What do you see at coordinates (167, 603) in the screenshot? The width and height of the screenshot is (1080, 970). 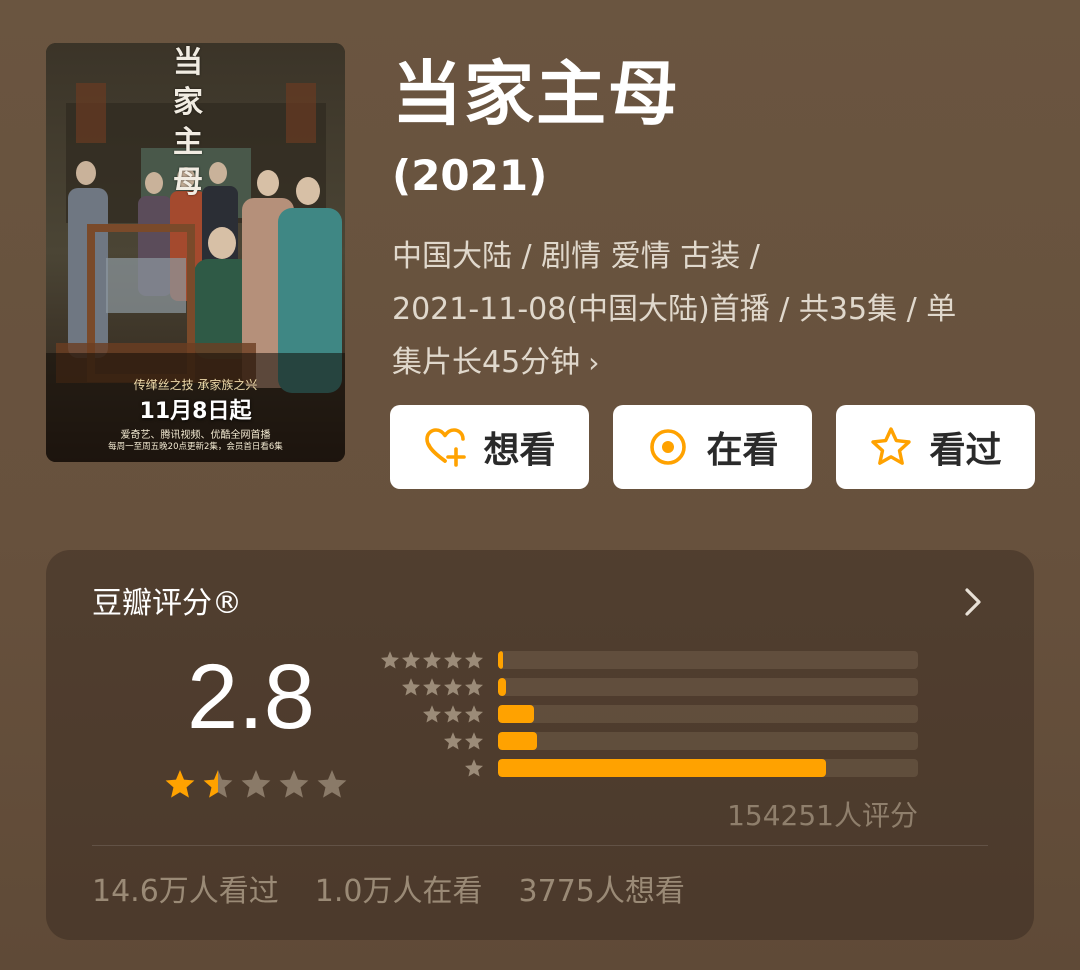 I see `rating-card-title: 豆瓣评分®` at bounding box center [167, 603].